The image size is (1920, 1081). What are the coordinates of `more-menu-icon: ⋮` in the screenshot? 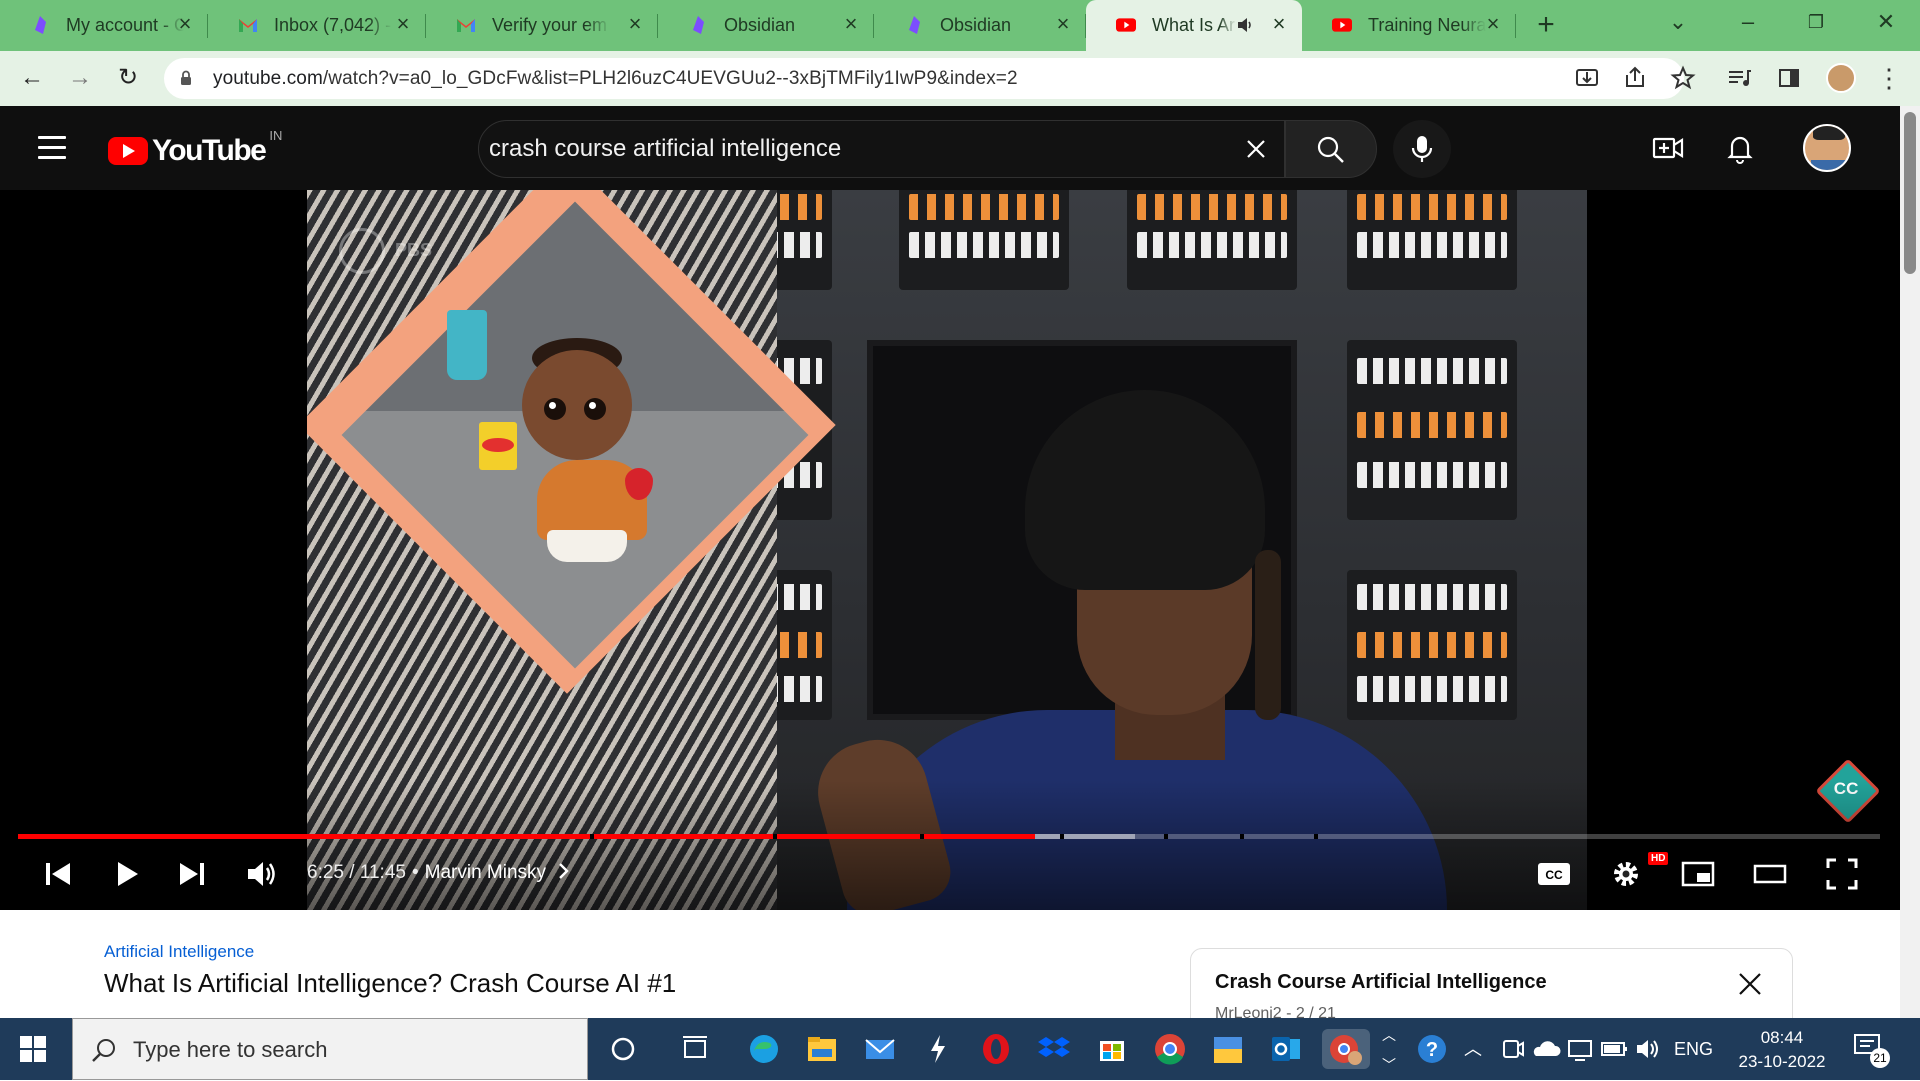 It's located at (1889, 78).